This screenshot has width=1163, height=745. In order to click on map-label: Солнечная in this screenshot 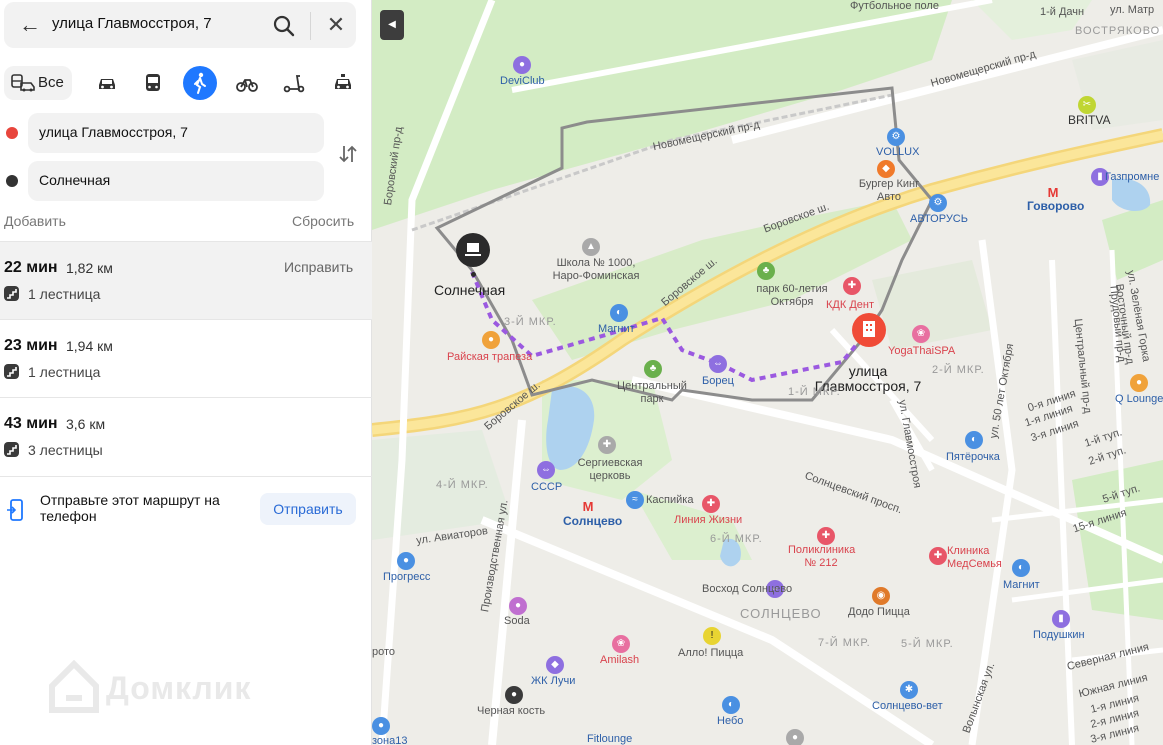, I will do `click(470, 290)`.